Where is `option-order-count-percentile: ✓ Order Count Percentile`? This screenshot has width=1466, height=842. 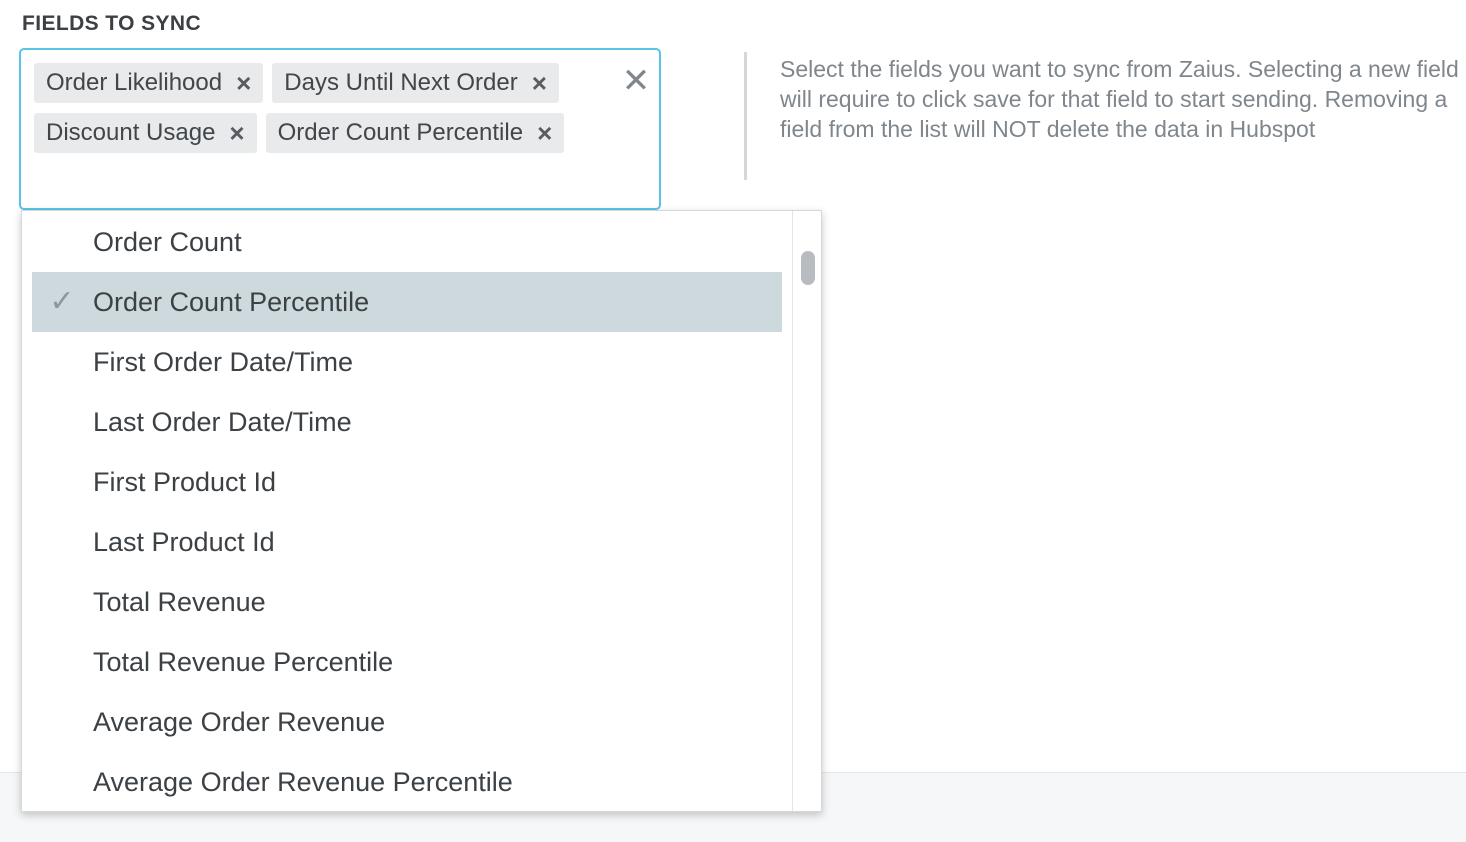
option-order-count-percentile: ✓ Order Count Percentile is located at coordinates (407, 302).